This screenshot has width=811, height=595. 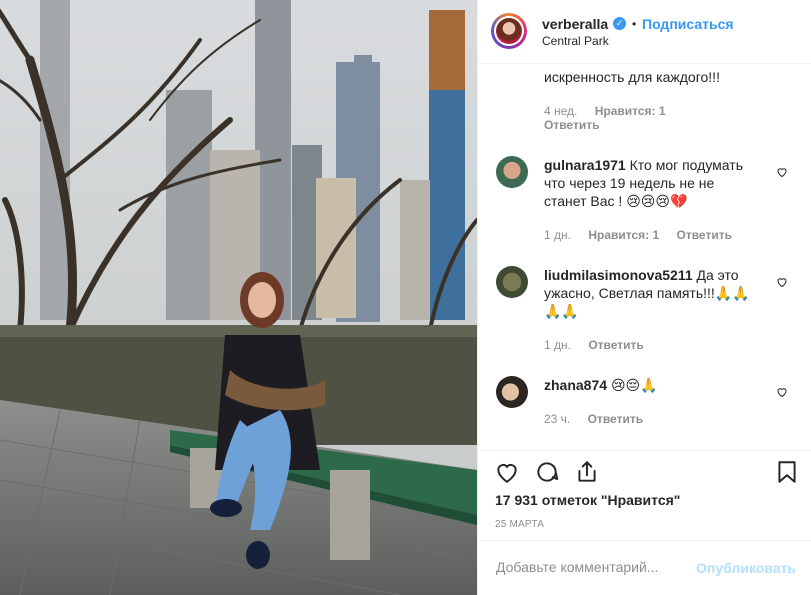 I want to click on comment-meta: 23 ч. Ответить, so click(x=600, y=419).